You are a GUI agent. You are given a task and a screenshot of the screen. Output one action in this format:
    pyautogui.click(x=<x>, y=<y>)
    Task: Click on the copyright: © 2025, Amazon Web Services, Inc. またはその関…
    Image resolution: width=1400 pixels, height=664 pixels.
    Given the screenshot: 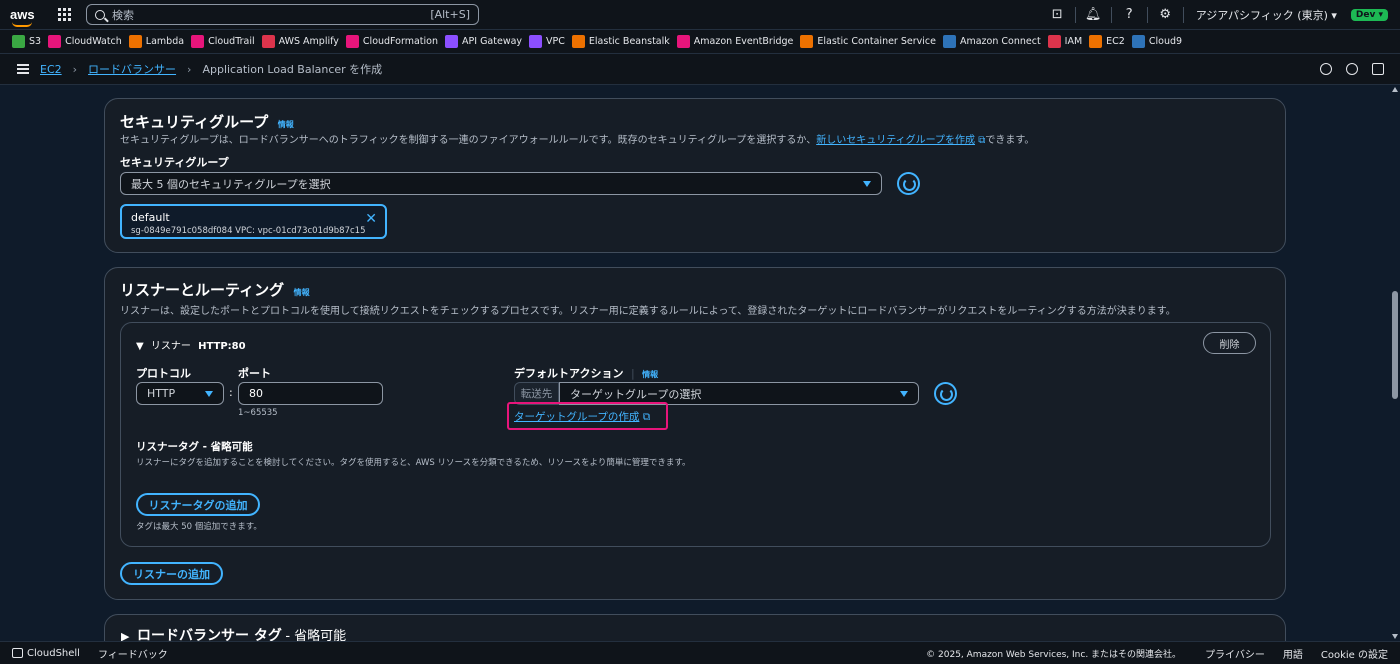 What is the action you would take?
    pyautogui.click(x=1054, y=654)
    